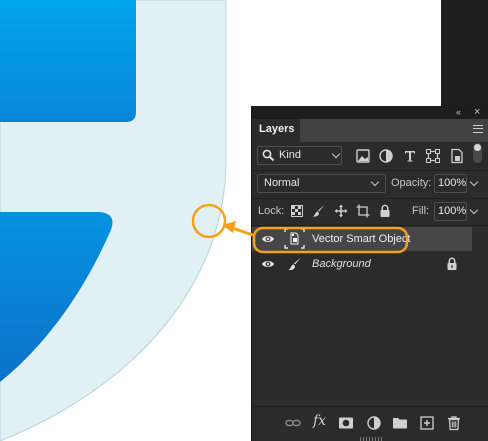  What do you see at coordinates (421, 211) in the screenshot?
I see `fill-label: Fill:` at bounding box center [421, 211].